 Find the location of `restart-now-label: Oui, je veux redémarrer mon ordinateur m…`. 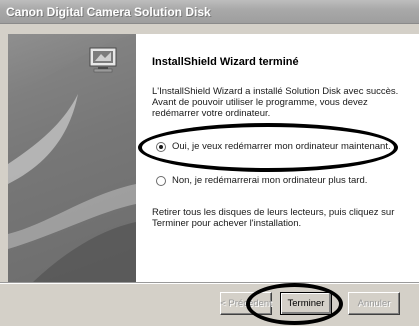

restart-now-label: Oui, je veux redémarrer mon ordinateur m… is located at coordinates (281, 146).